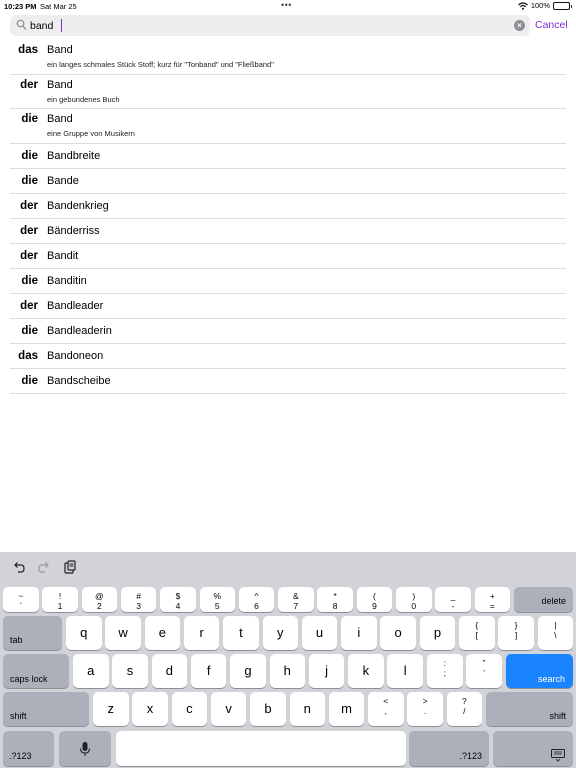  What do you see at coordinates (366, 671) in the screenshot?
I see `key-k: k` at bounding box center [366, 671].